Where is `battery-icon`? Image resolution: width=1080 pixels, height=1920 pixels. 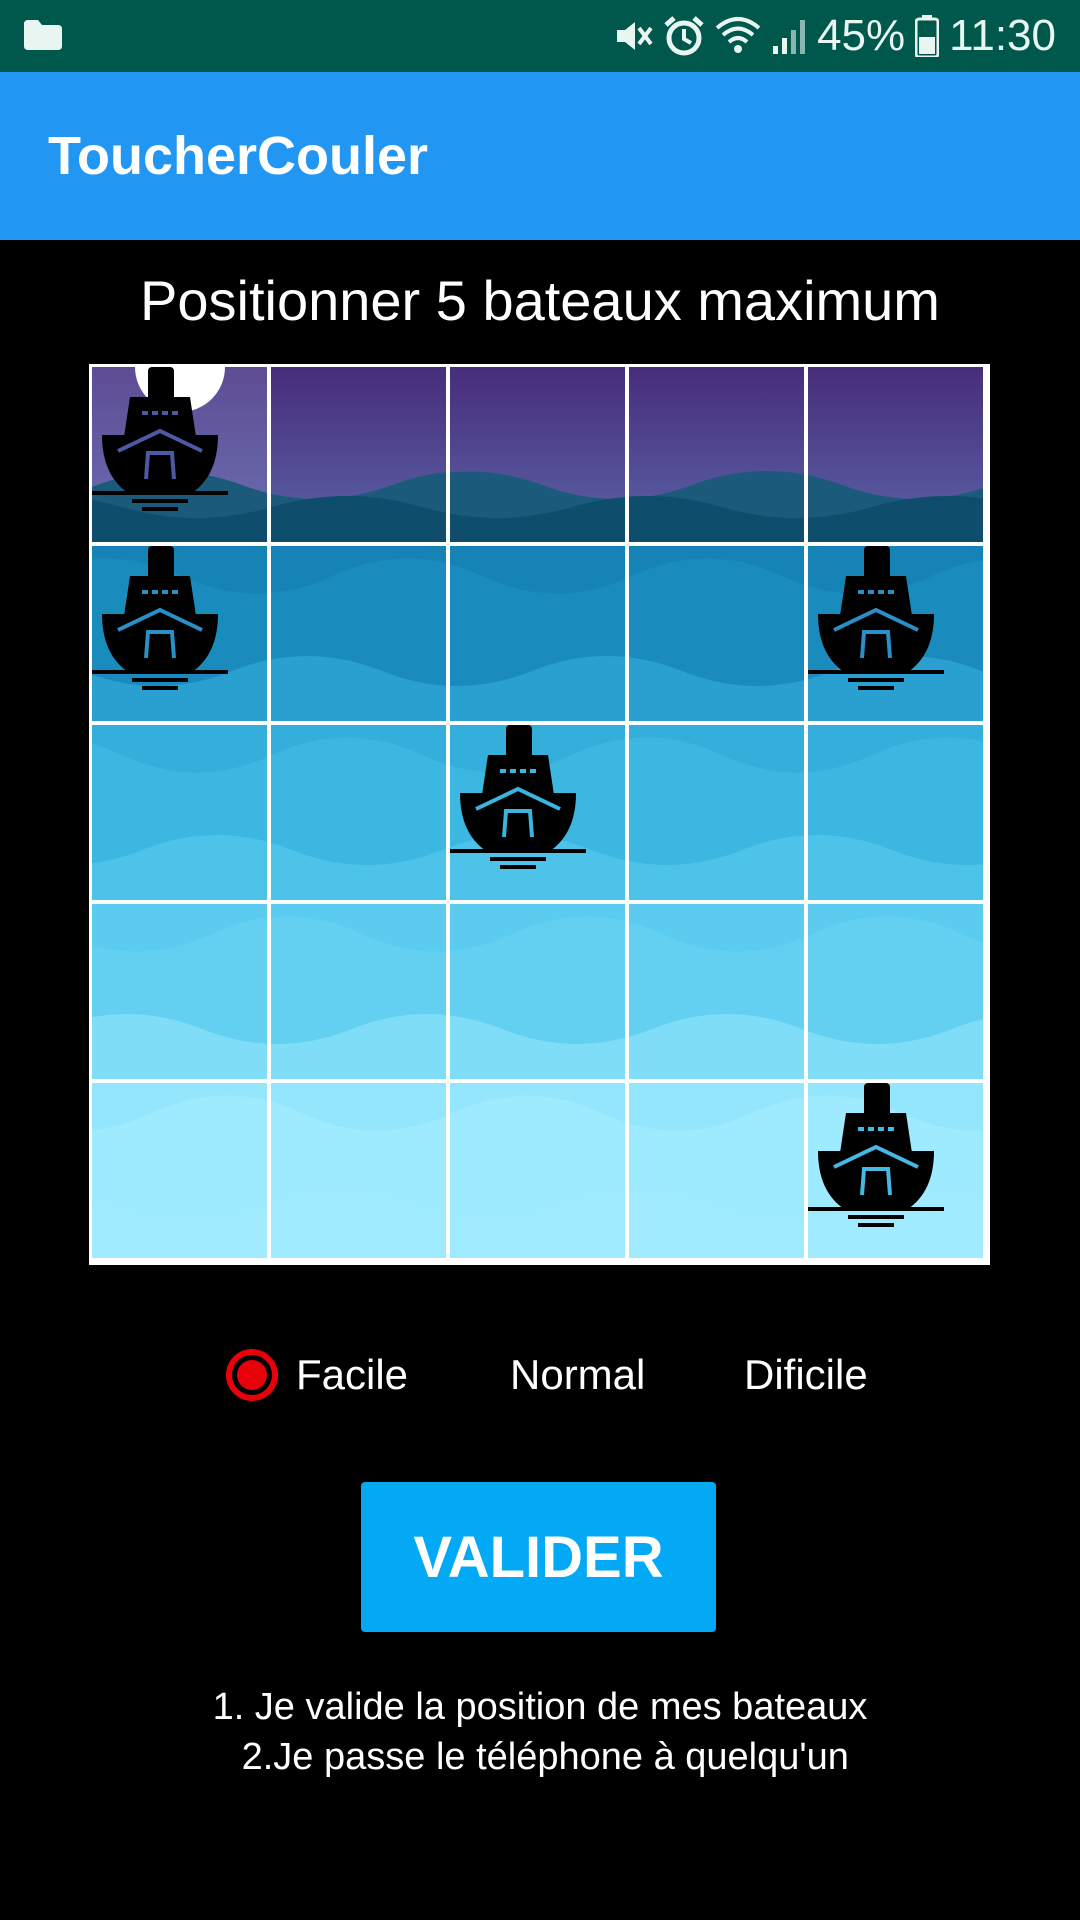 battery-icon is located at coordinates (927, 36).